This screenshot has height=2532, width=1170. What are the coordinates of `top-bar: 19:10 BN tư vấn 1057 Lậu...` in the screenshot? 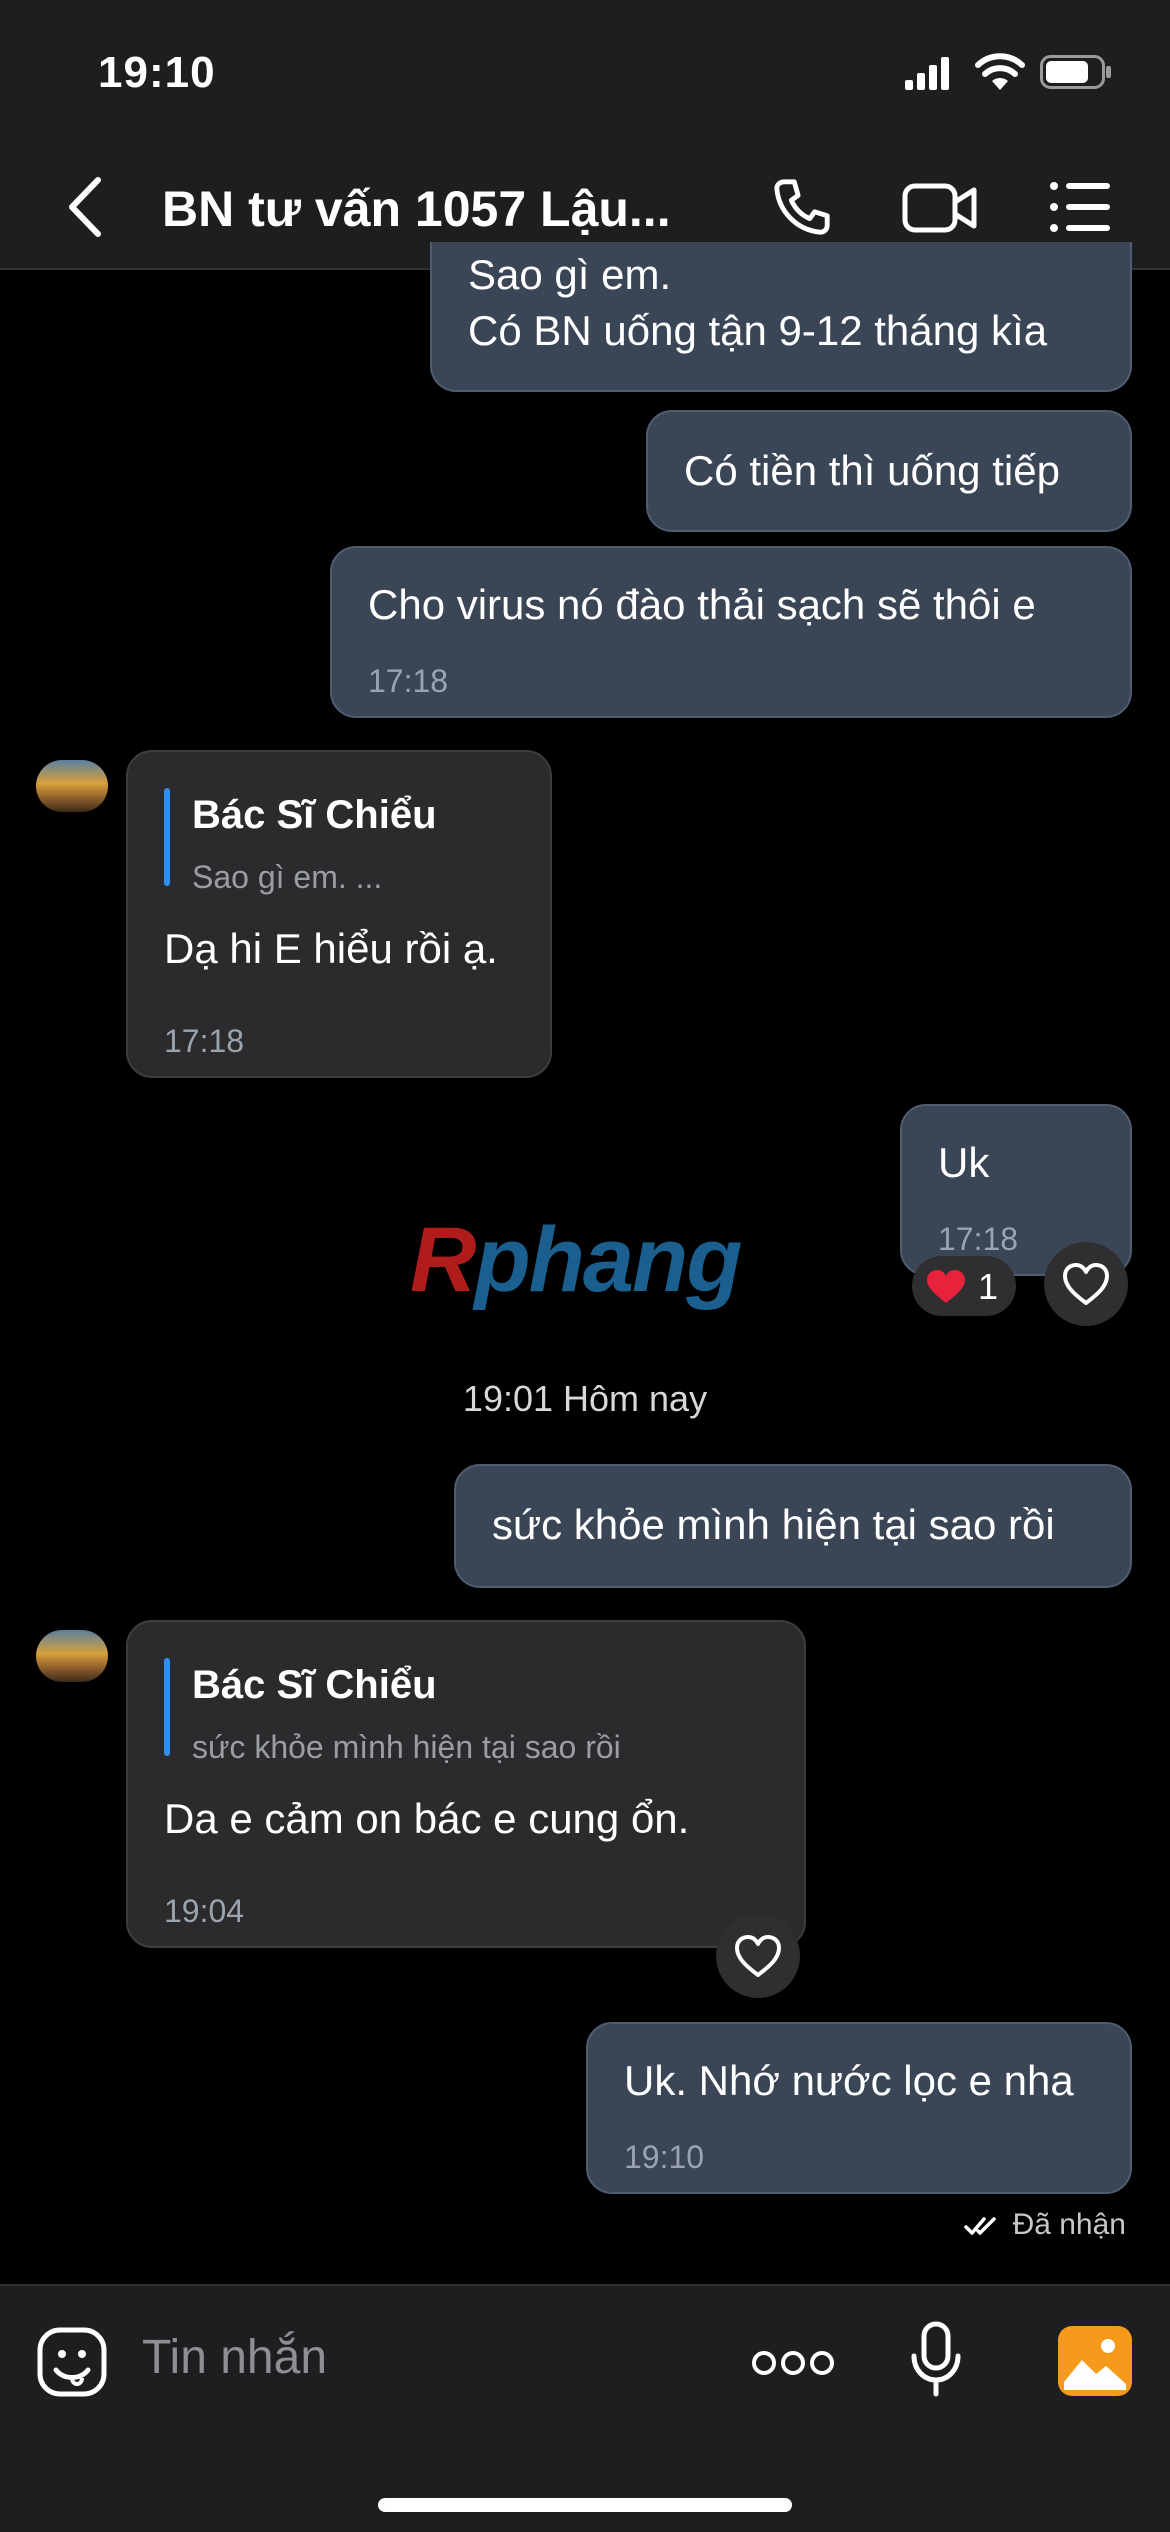 It's located at (585, 135).